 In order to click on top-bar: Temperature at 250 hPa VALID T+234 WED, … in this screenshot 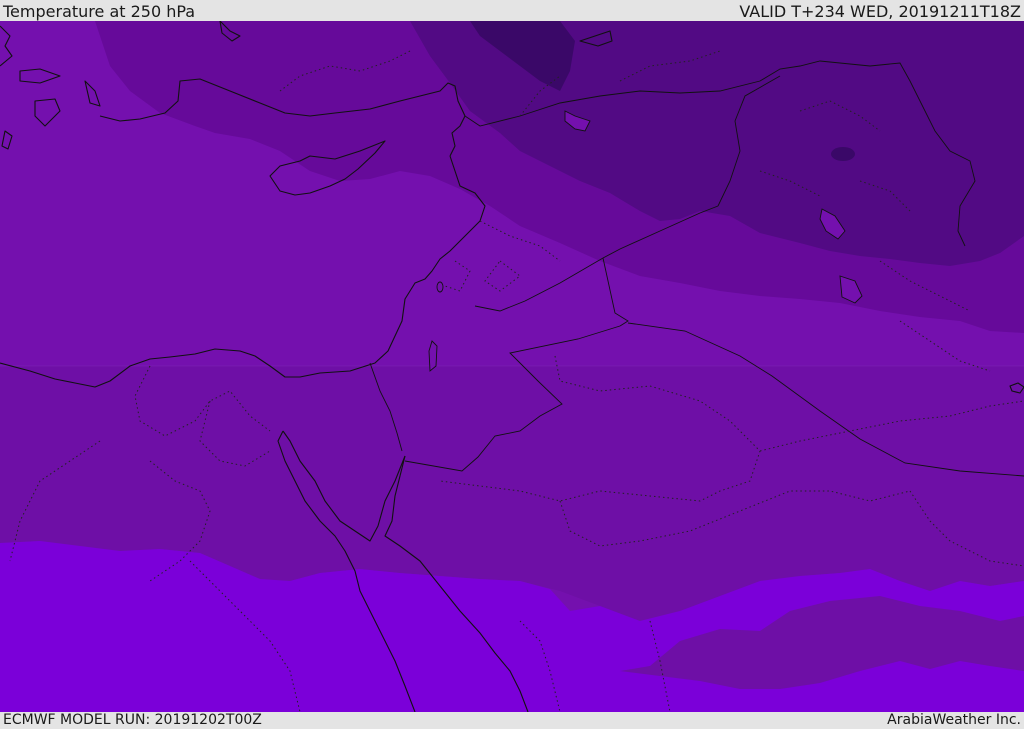, I will do `click(512, 10)`.